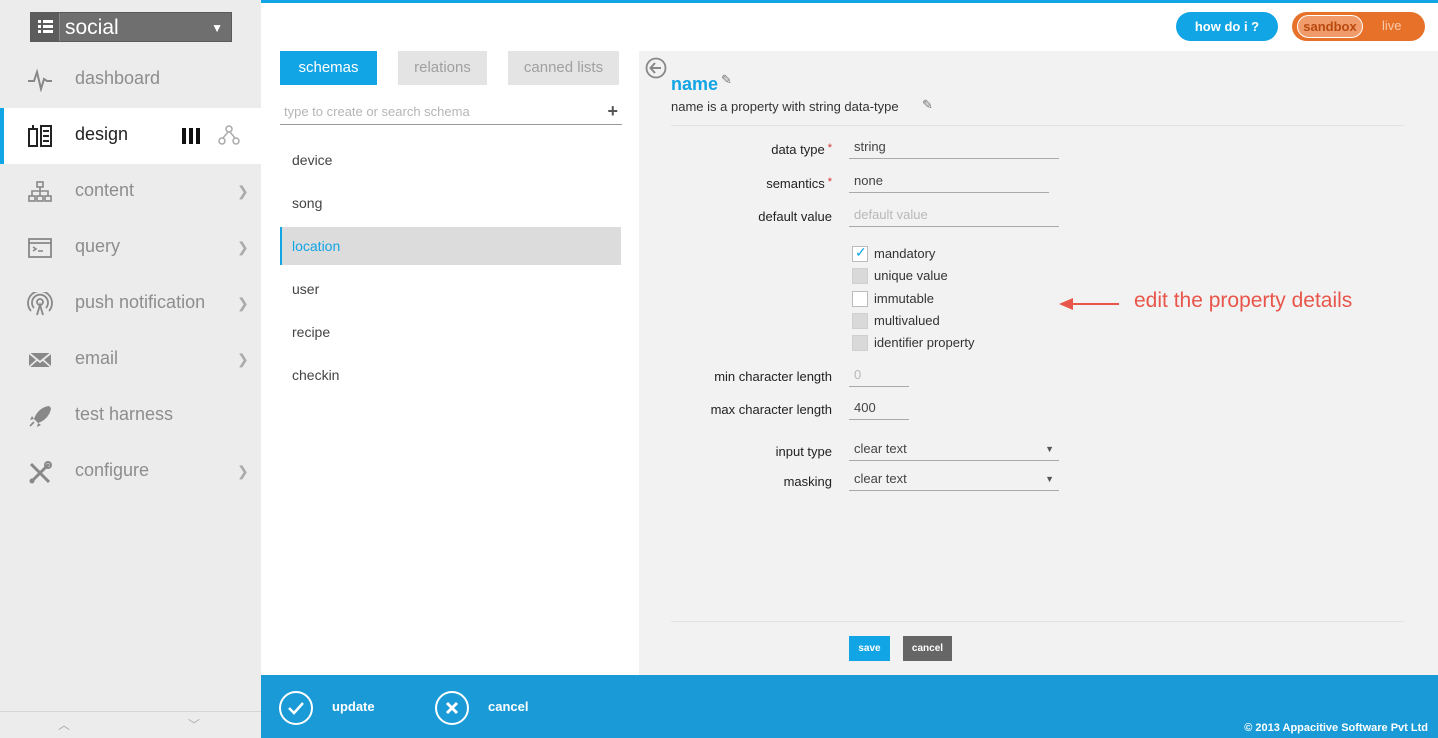 The image size is (1438, 738). I want to click on tools-icon, so click(40, 472).